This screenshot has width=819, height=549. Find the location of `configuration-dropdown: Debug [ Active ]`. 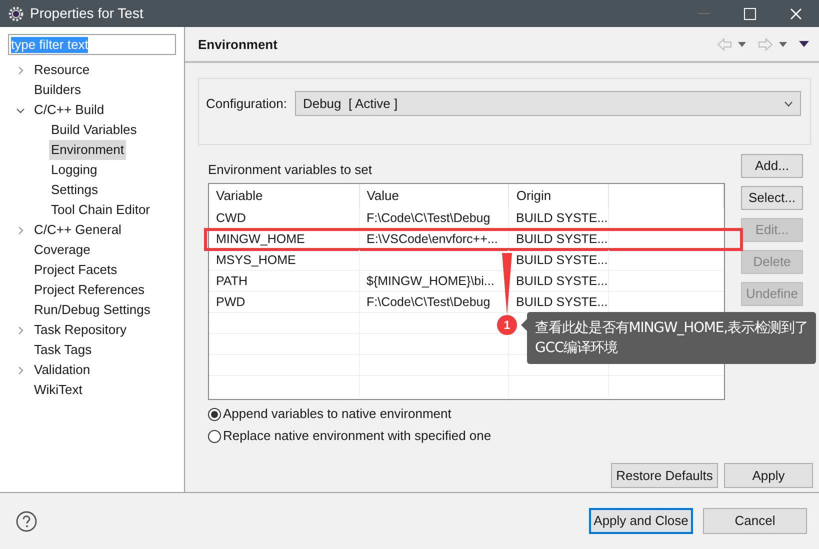

configuration-dropdown: Debug [ Active ] is located at coordinates (547, 103).